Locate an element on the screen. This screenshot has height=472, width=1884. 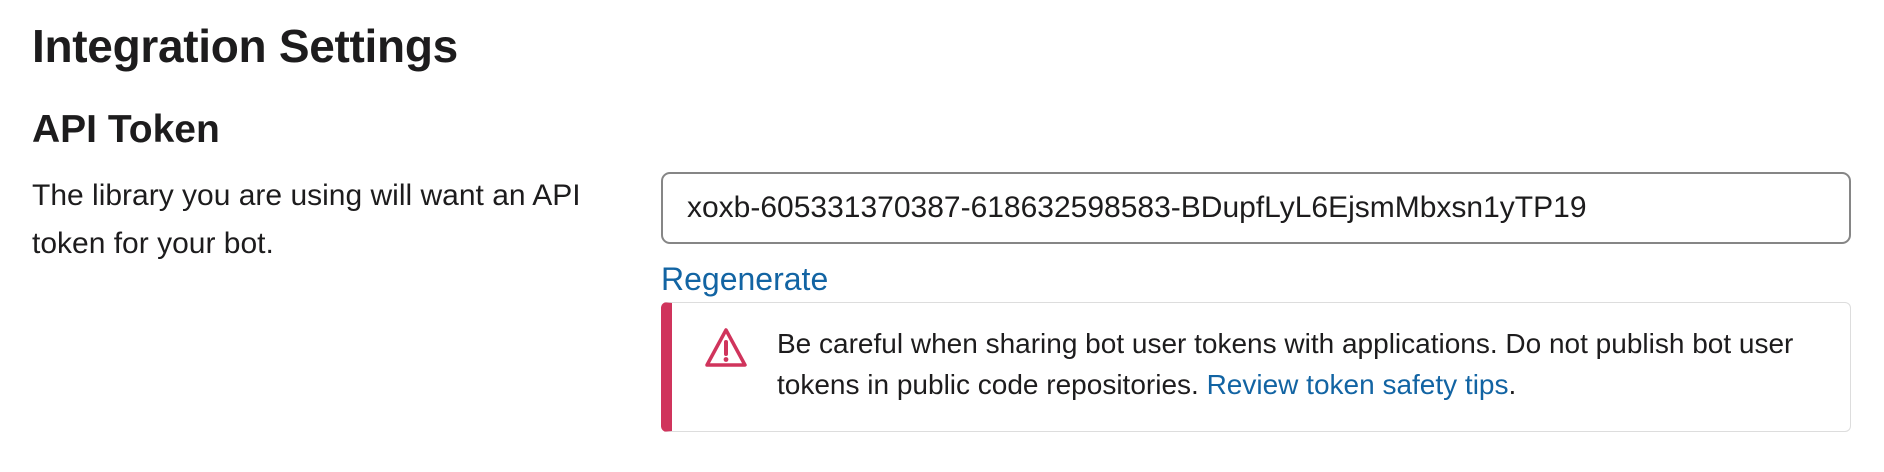
warning-trailing-period: . is located at coordinates (1512, 384).